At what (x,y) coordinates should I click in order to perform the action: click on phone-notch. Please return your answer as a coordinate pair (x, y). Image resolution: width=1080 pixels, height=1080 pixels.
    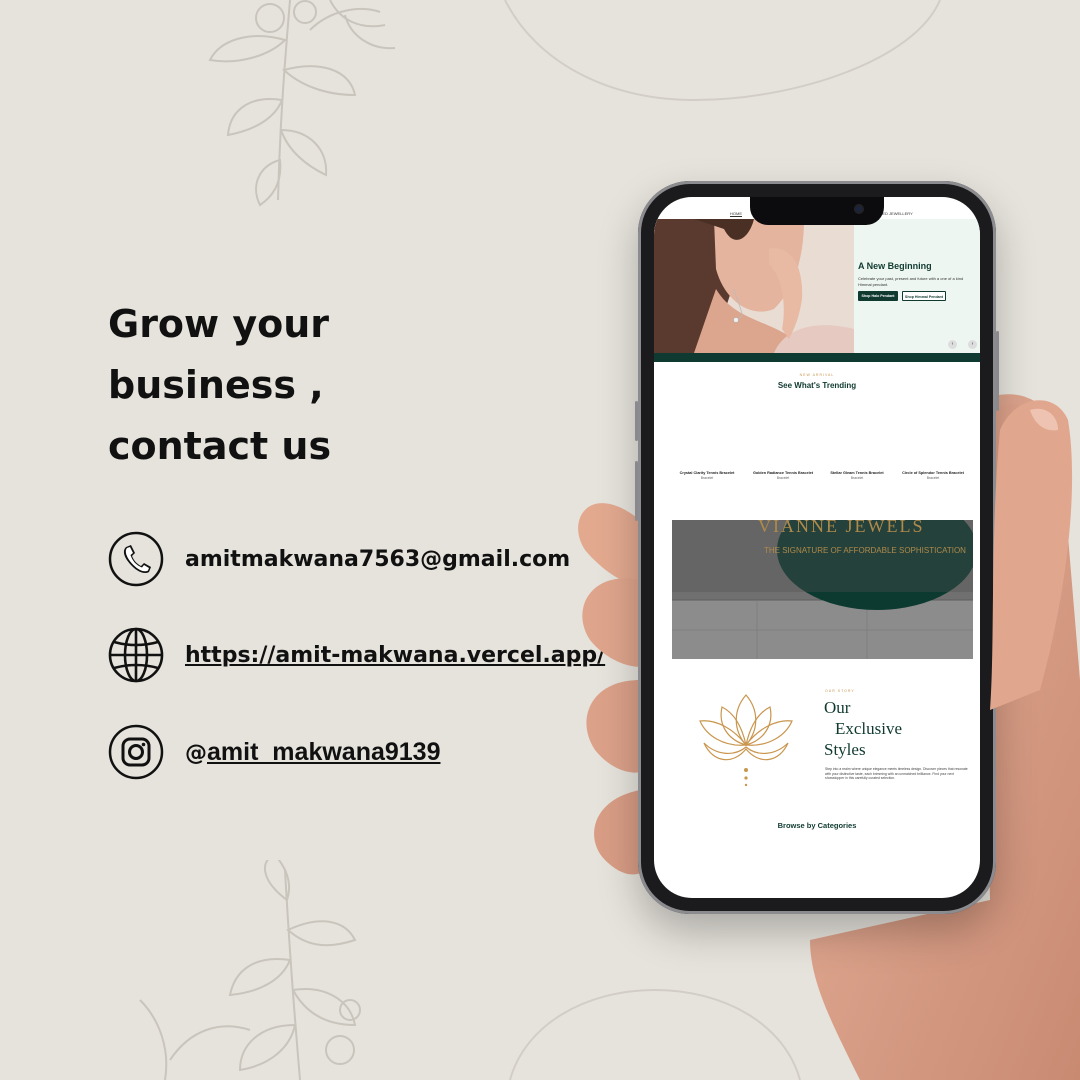
    Looking at the image, I should click on (817, 211).